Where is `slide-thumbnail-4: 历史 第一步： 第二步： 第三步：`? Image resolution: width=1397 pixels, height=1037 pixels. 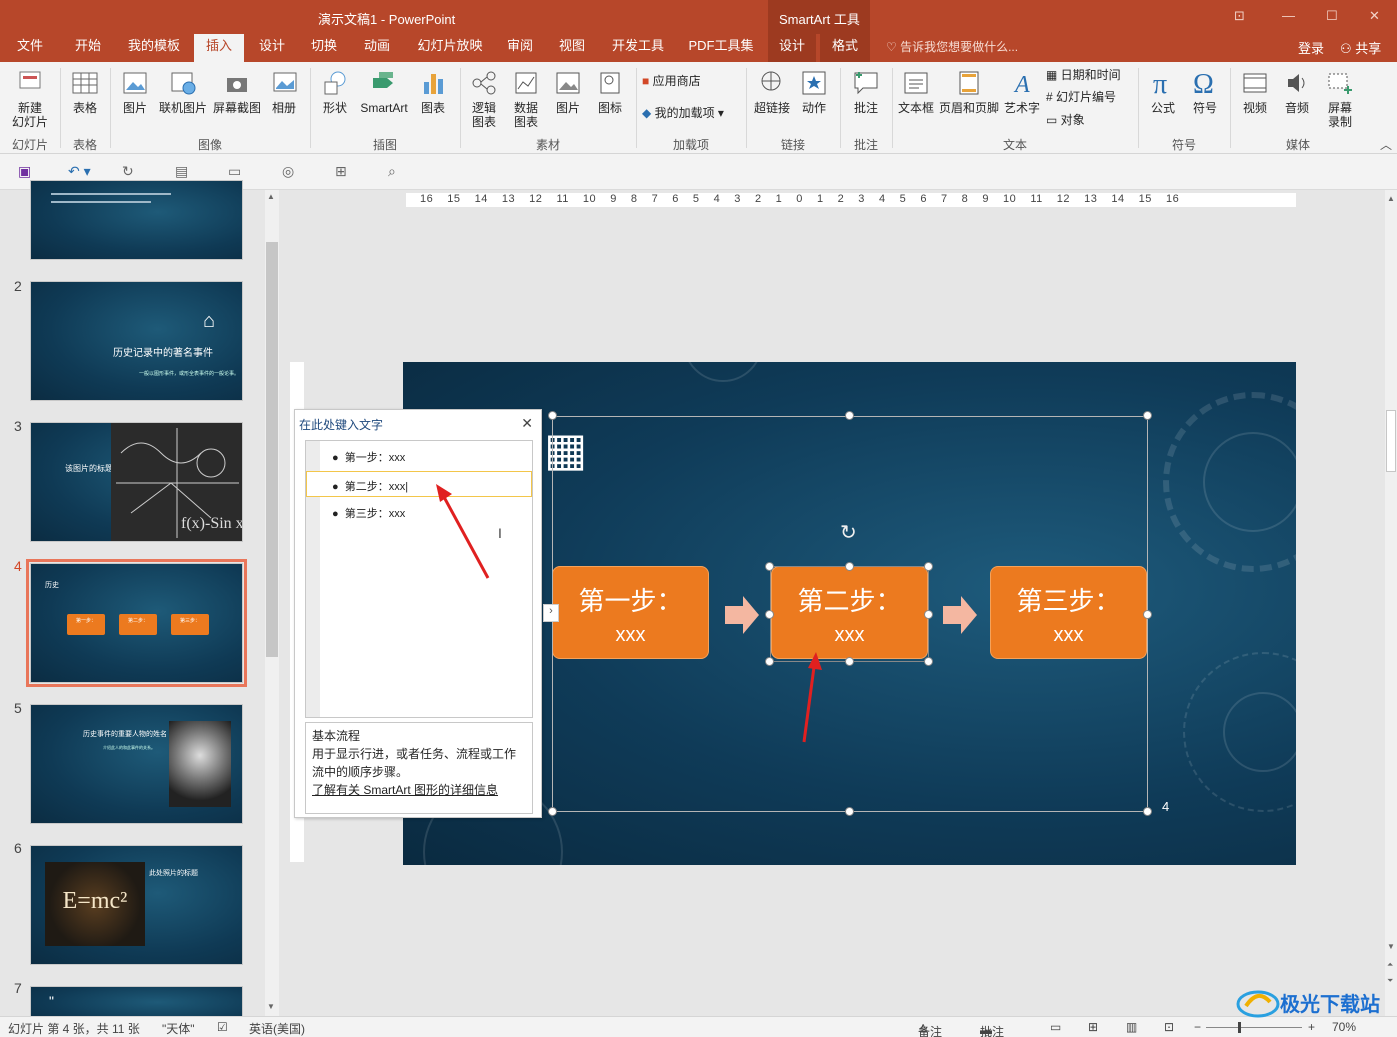
slide-thumbnail-4: 历史 第一步： 第二步： 第三步： is located at coordinates (136, 623).